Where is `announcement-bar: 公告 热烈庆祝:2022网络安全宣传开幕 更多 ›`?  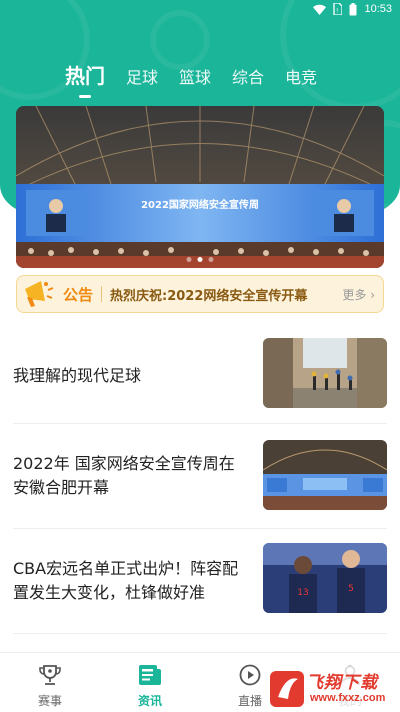
announcement-bar: 公告 热烈庆祝:2022网络安全宣传开幕 更多 › is located at coordinates (200, 294).